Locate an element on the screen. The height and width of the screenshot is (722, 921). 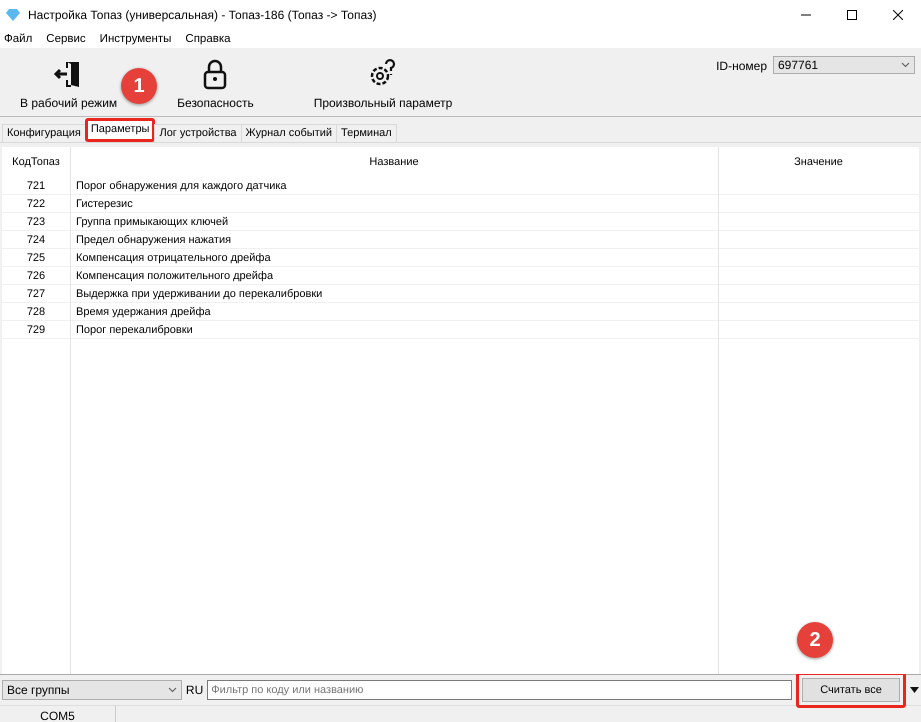
table-cell: 723 is located at coordinates (36, 222).